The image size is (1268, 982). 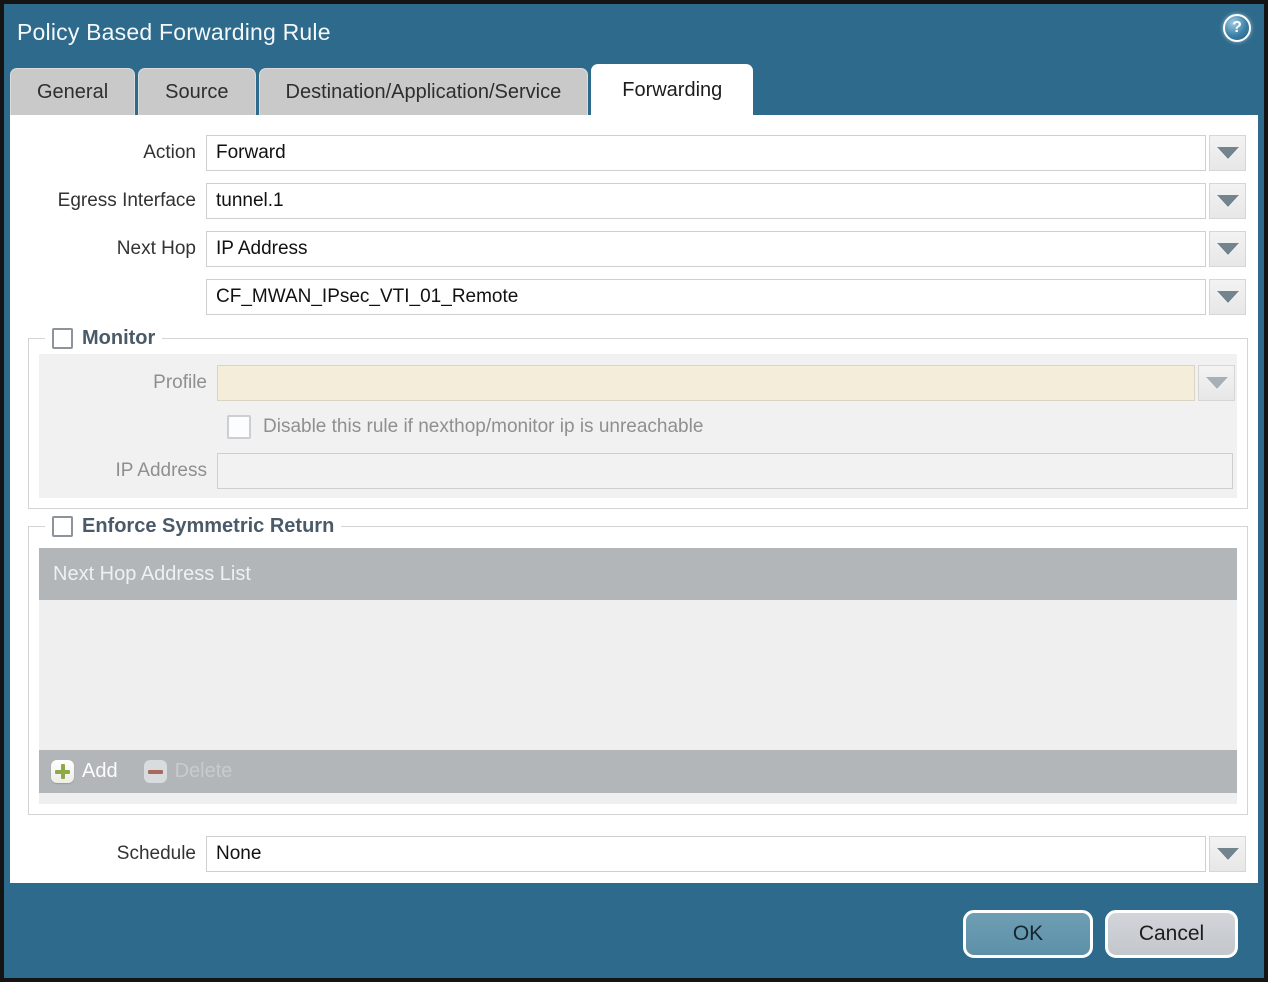 I want to click on symmetric-return-legend: Enforce Symmetric Return, so click(x=193, y=526).